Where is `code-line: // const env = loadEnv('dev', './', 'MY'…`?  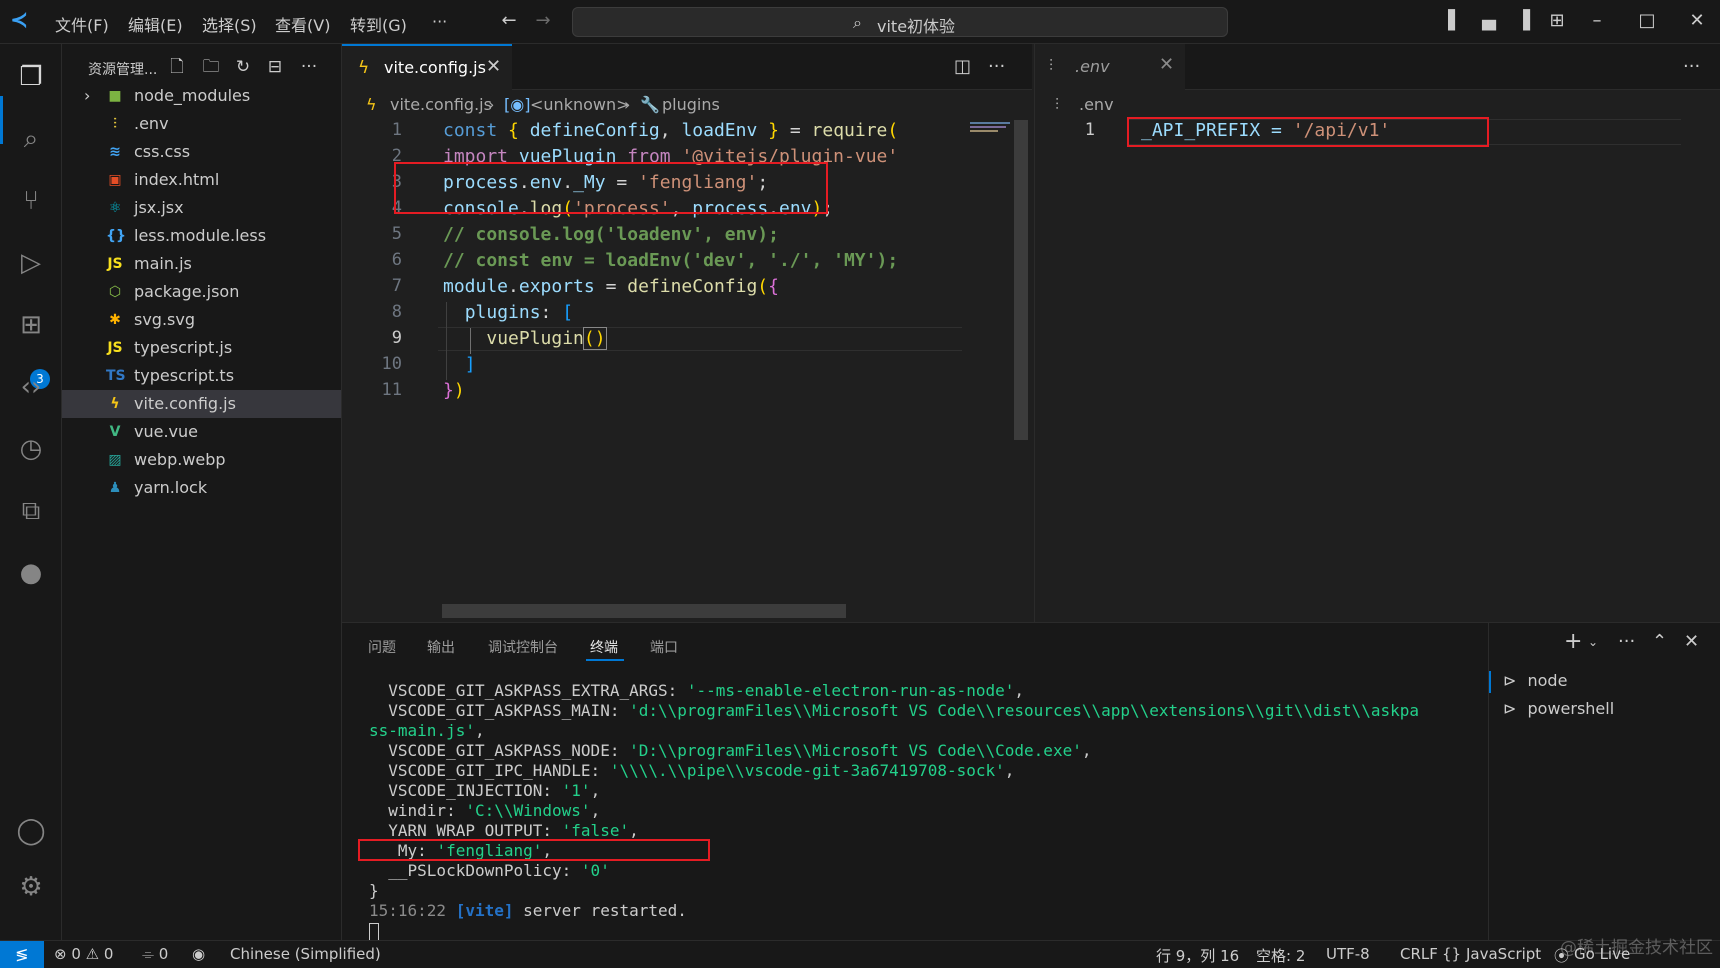
code-line: // const env = loadEnv('dev', './', 'MY'… is located at coordinates (671, 260).